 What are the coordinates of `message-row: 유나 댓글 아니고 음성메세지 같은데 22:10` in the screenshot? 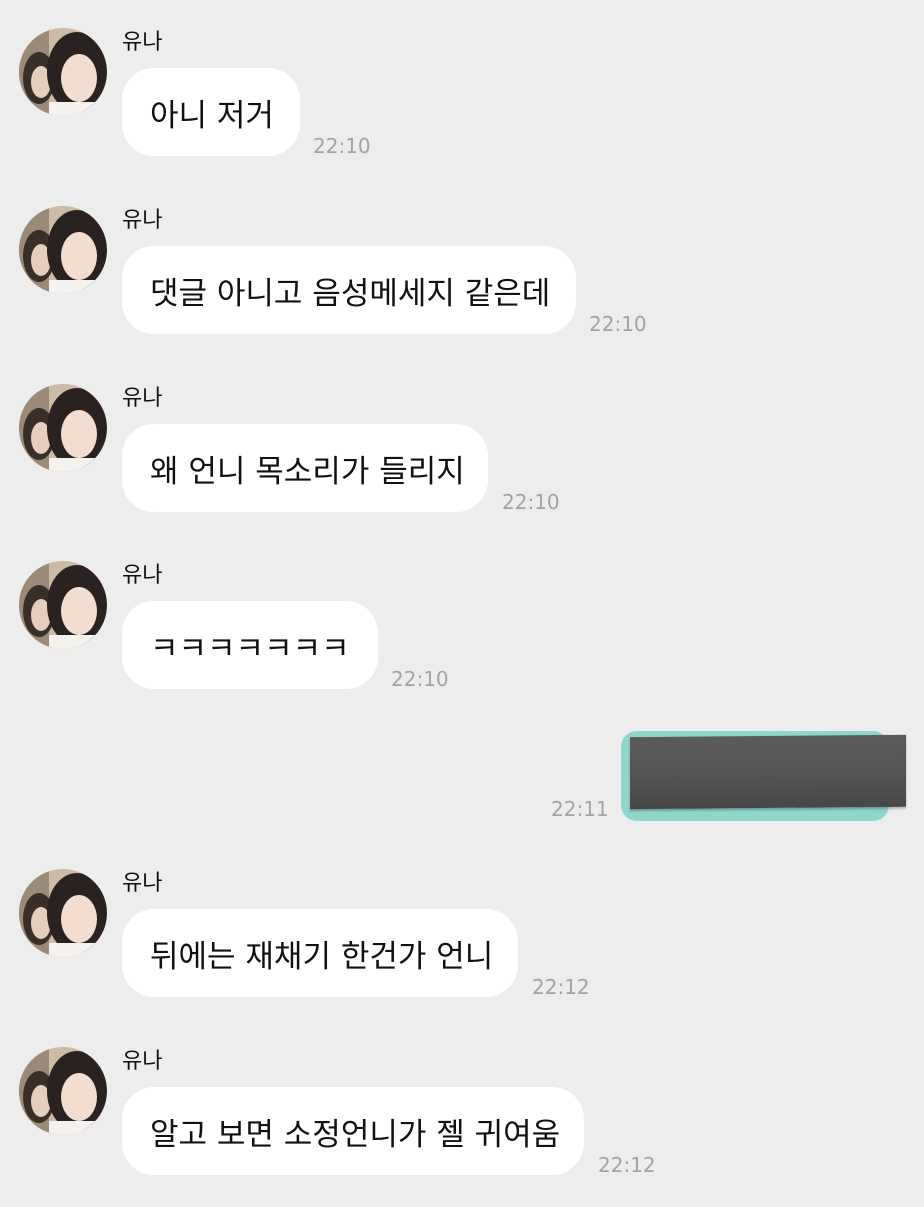 It's located at (462, 286).